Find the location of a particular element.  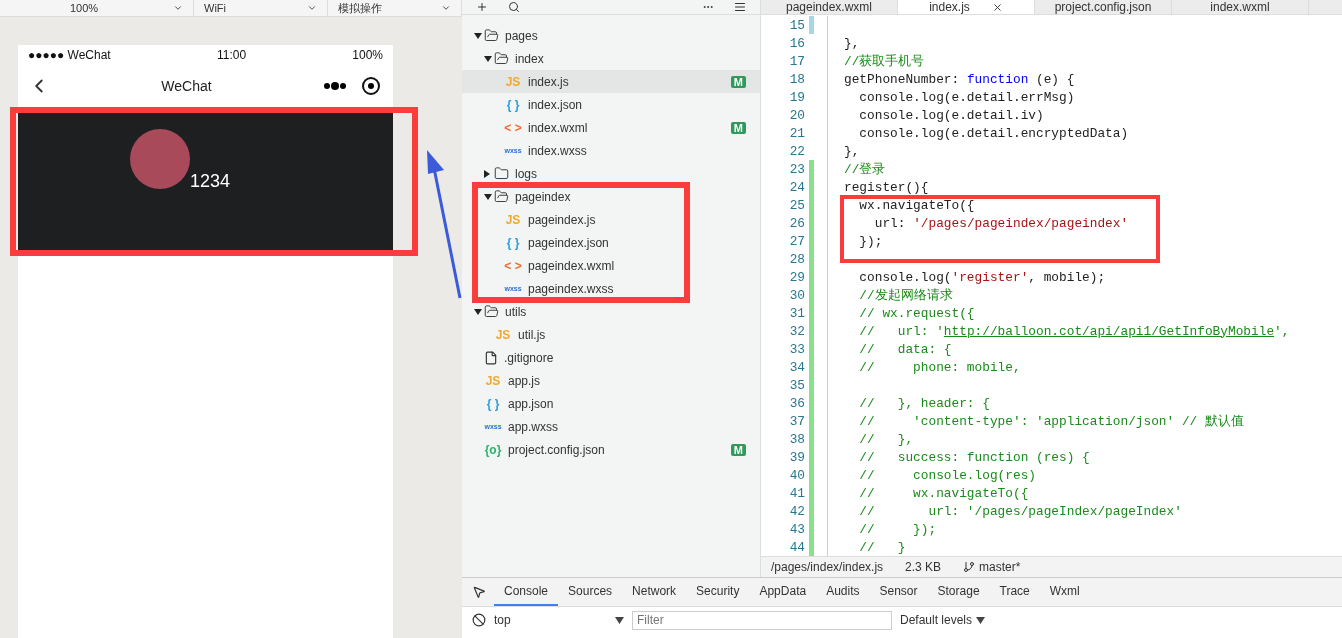

file-name: index.js is located at coordinates (549, 81).